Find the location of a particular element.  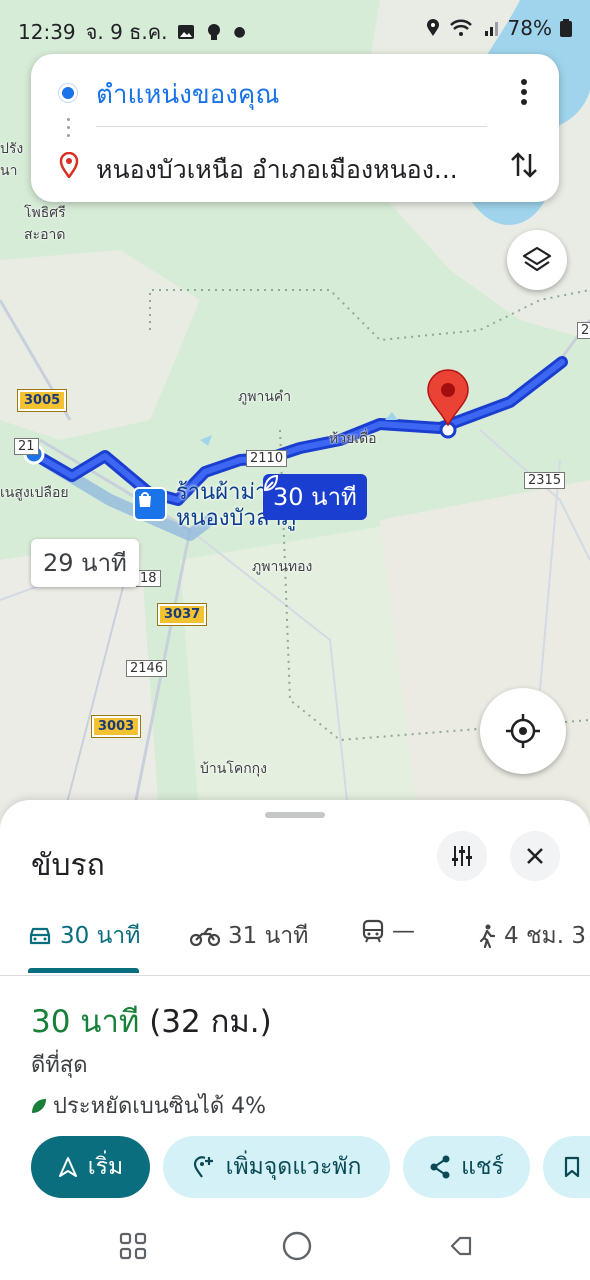

add-stop-button: เพิ่มจุดแวะพัก is located at coordinates (276, 1167).